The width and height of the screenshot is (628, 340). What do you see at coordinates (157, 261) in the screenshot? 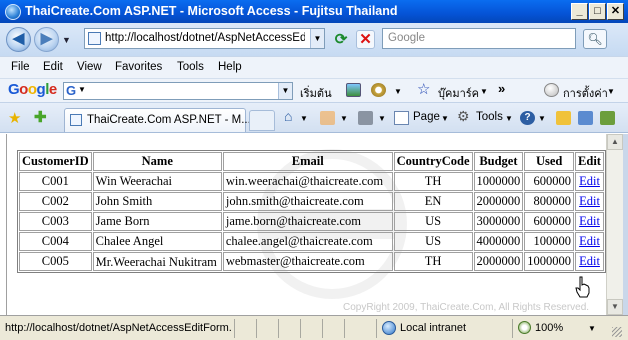
I see `cell-name: Mr.Weerachai Nukitram` at bounding box center [157, 261].